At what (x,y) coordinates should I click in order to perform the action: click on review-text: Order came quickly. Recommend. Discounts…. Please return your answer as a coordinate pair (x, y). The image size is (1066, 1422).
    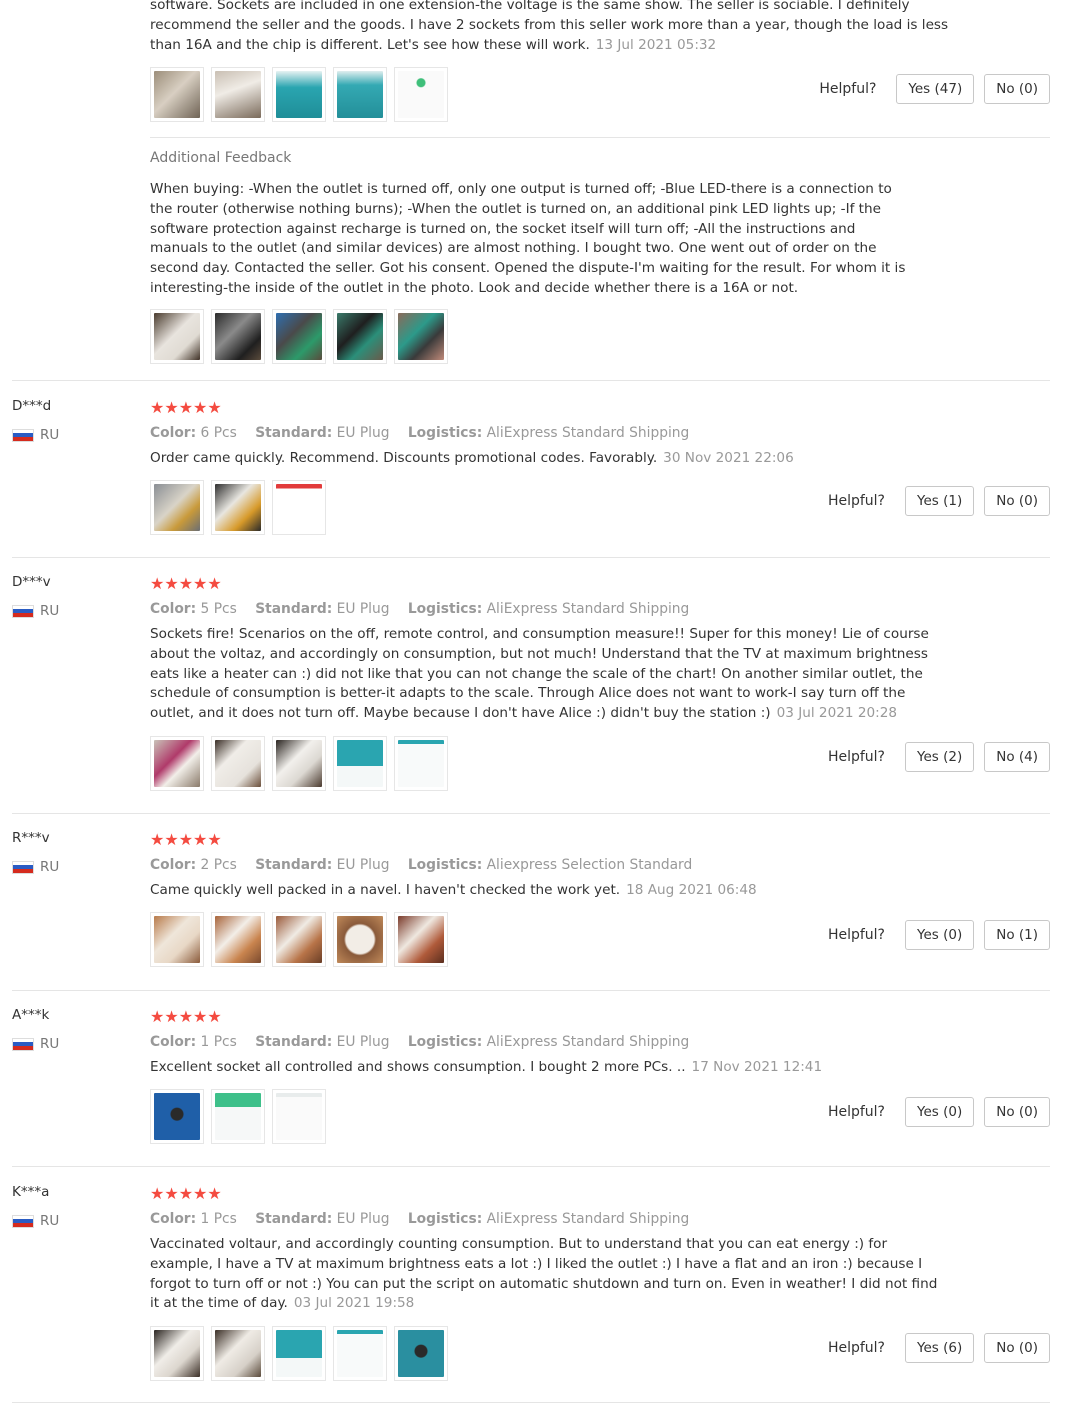
    Looking at the image, I should click on (550, 459).